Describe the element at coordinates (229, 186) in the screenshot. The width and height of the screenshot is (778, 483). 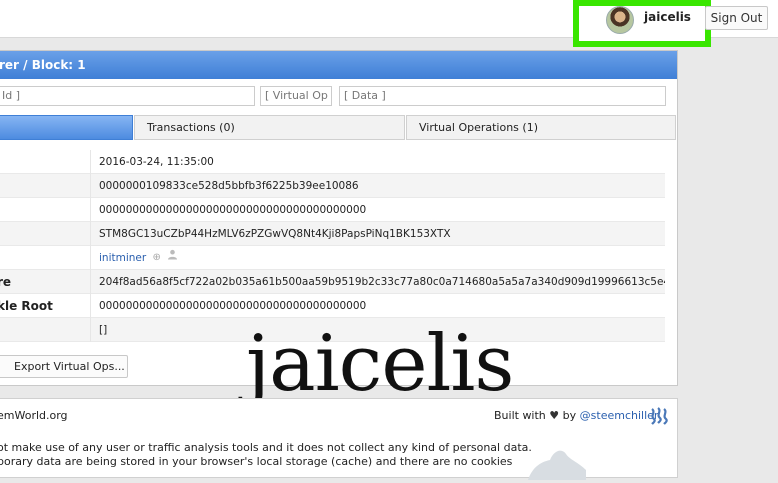
I see `row-value: 0000000109833ce528d5bbfb3f6225b39ee10086` at that location.